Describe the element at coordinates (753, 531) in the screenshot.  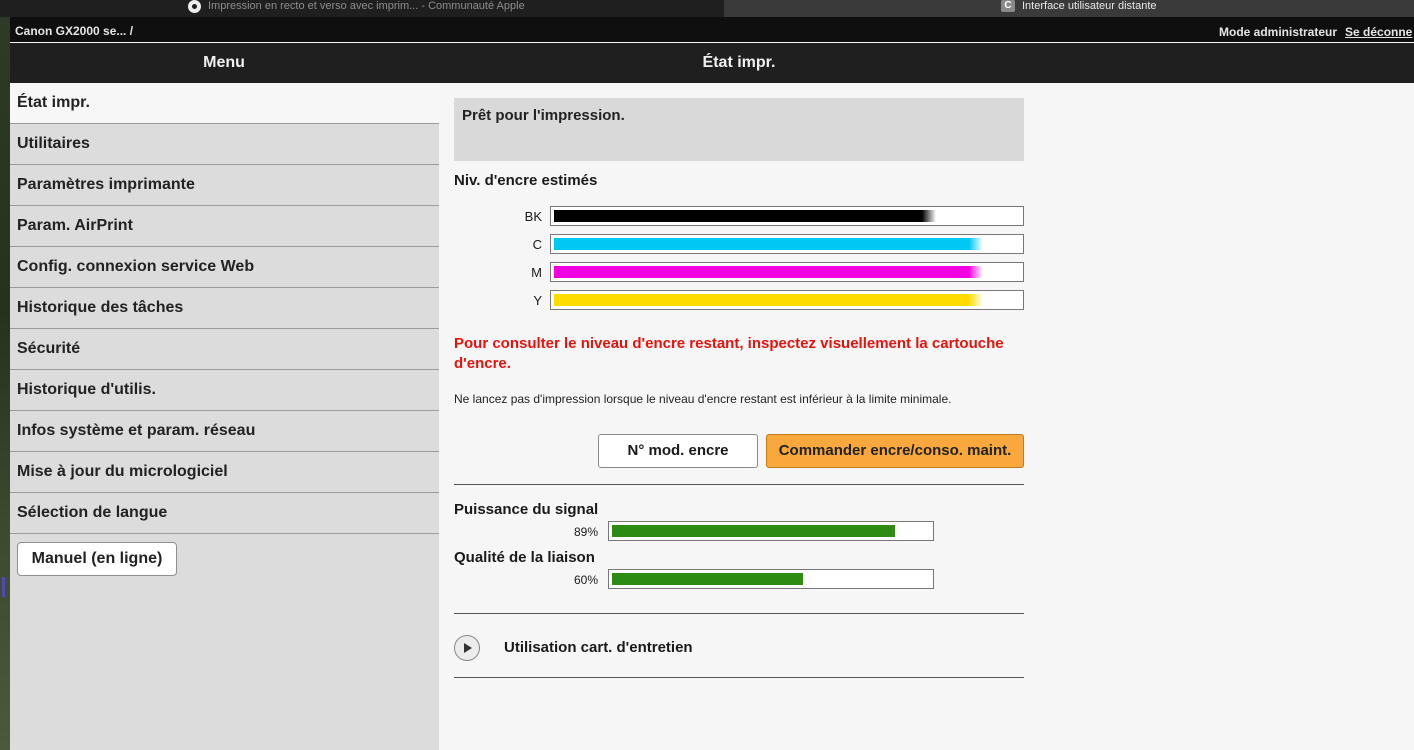
I see `signal-strength-fill` at that location.